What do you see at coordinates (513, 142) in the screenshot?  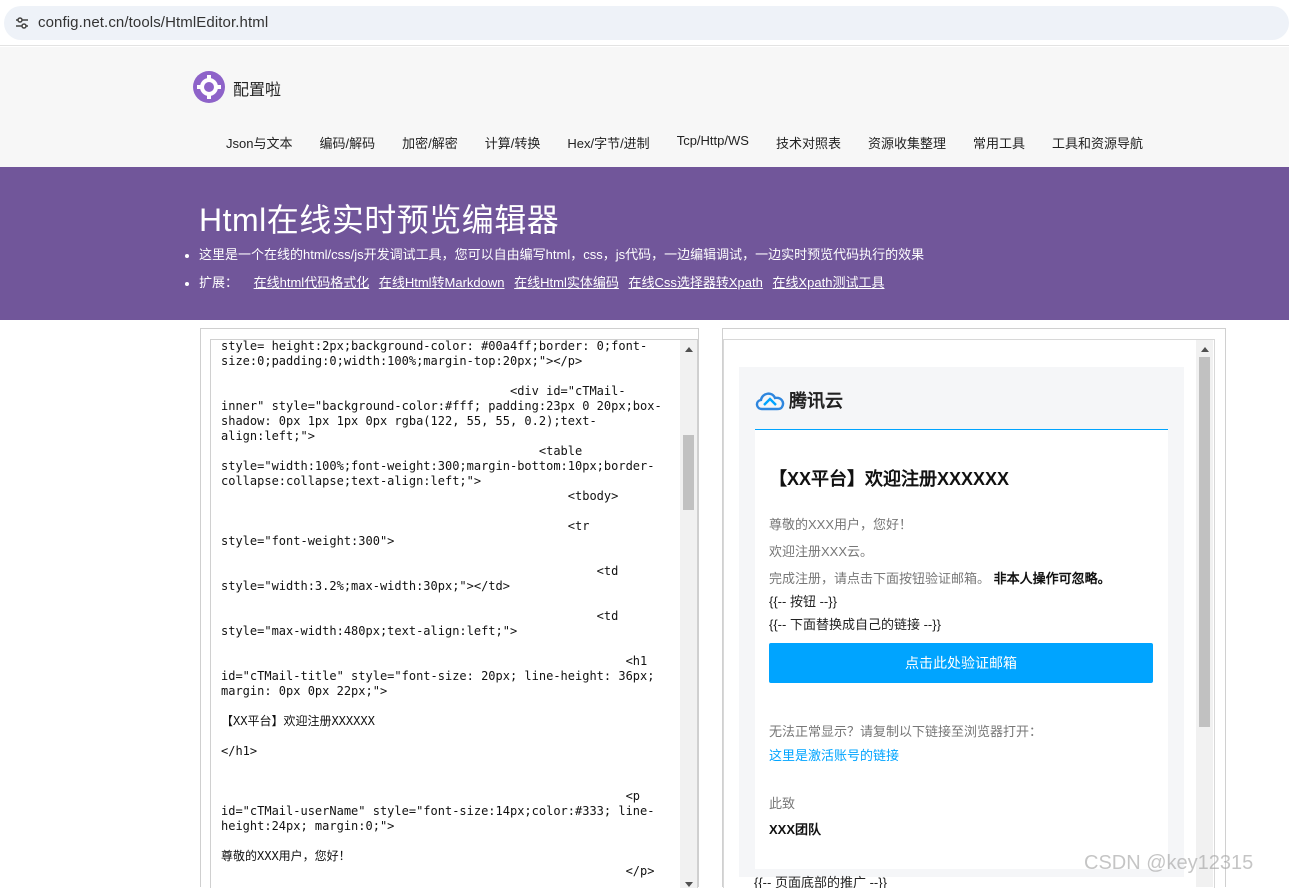 I see `nav-item-calc: 计算/转换` at bounding box center [513, 142].